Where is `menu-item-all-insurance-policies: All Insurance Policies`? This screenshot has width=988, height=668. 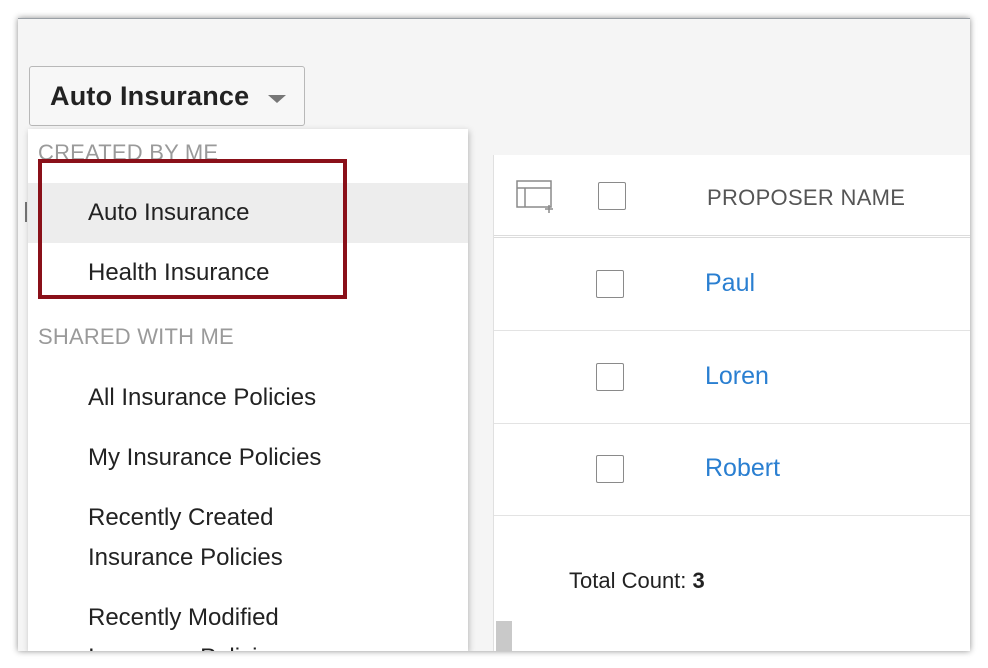
menu-item-all-insurance-policies: All Insurance Policies is located at coordinates (248, 398).